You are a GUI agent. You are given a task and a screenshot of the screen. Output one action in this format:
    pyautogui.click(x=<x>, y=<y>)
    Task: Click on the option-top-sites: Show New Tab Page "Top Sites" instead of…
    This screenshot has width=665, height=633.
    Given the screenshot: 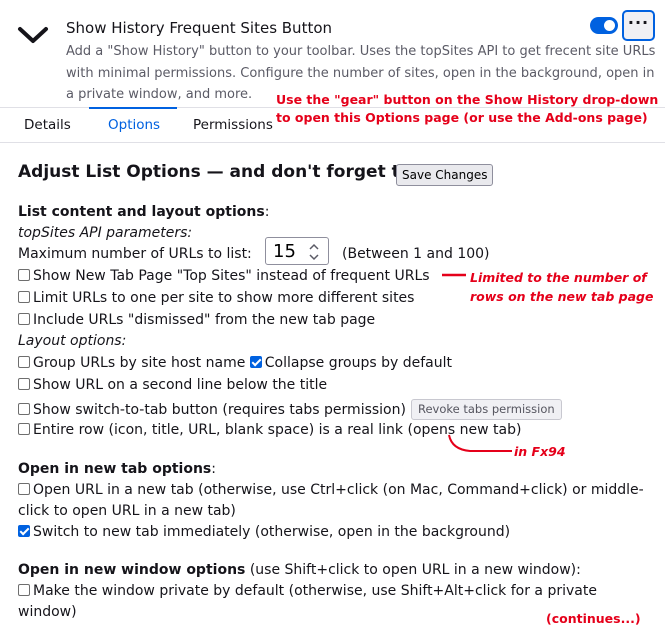 What is the action you would take?
    pyautogui.click(x=224, y=276)
    